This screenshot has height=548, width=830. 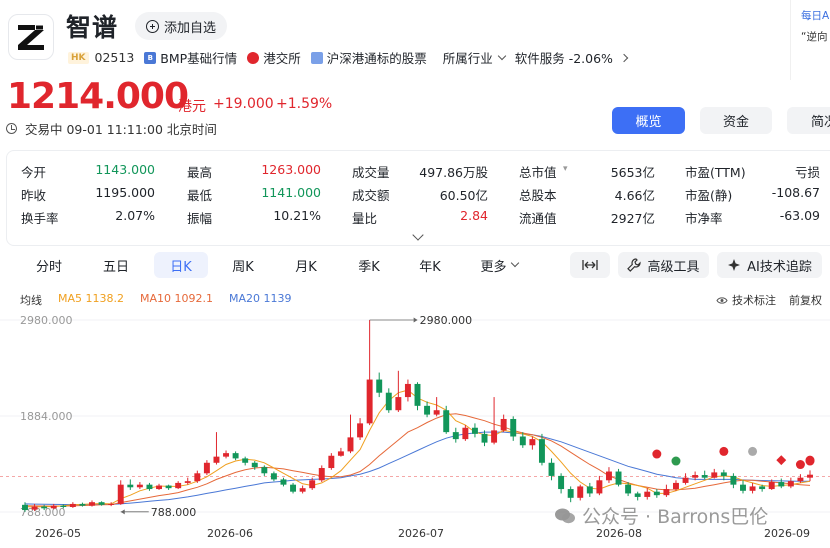 What do you see at coordinates (11, 128) in the screenshot?
I see `clock-icon` at bounding box center [11, 128].